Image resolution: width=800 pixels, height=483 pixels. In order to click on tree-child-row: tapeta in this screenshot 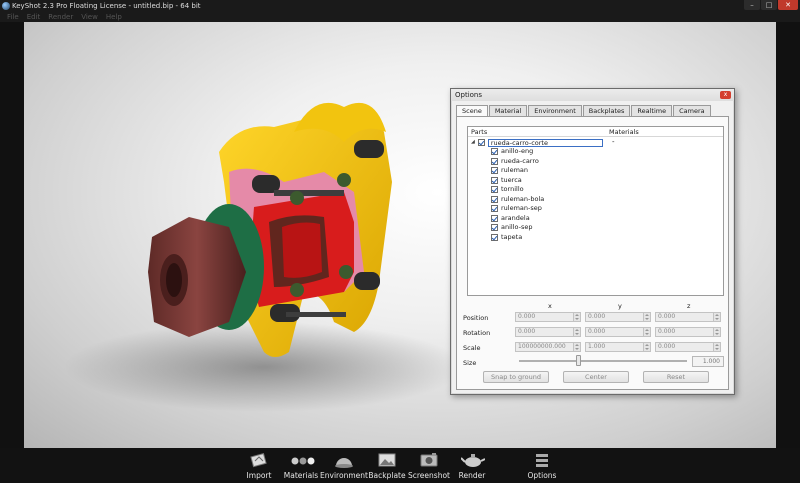, I will do `click(506, 237)`.